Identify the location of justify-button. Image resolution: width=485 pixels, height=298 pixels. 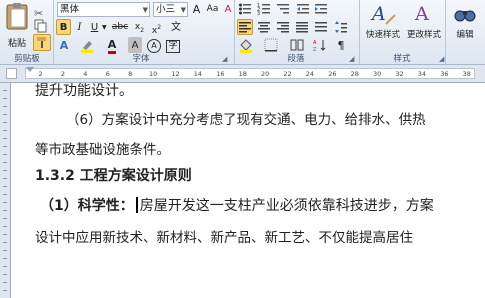
(302, 27).